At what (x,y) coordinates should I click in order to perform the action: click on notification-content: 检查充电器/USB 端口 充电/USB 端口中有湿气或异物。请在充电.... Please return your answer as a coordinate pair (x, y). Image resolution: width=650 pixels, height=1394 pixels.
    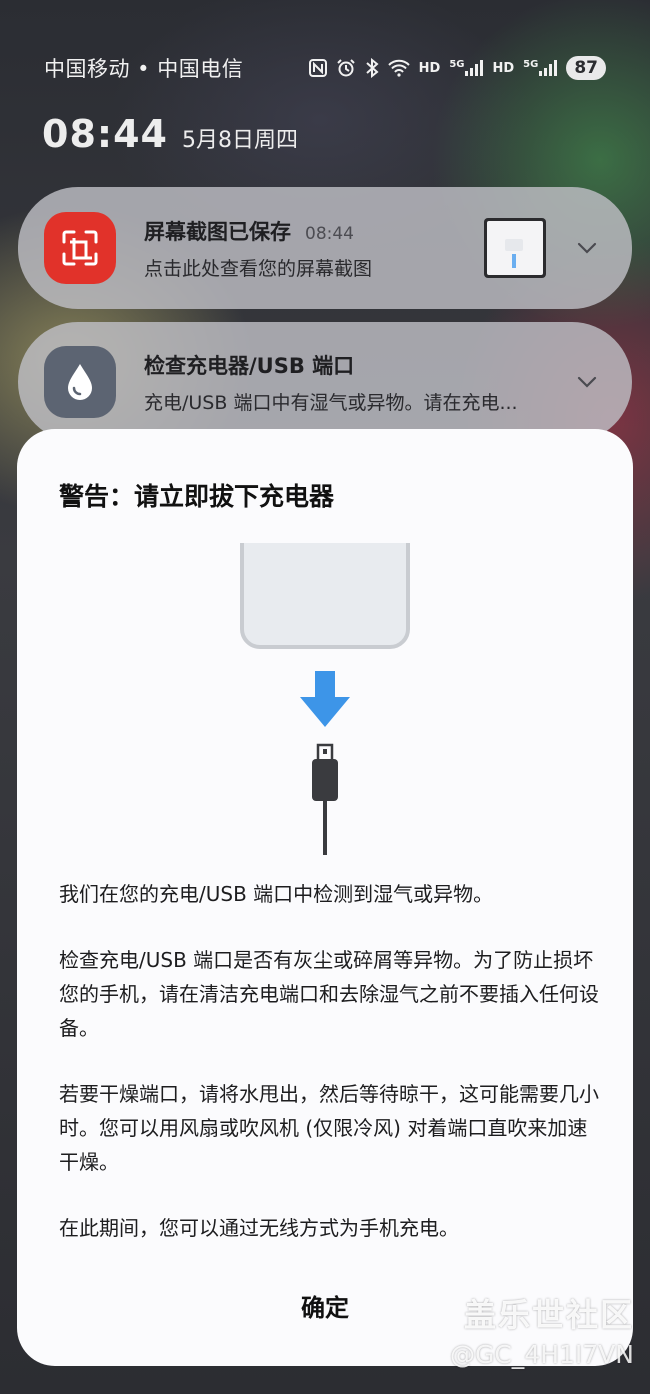
    Looking at the image, I should click on (360, 382).